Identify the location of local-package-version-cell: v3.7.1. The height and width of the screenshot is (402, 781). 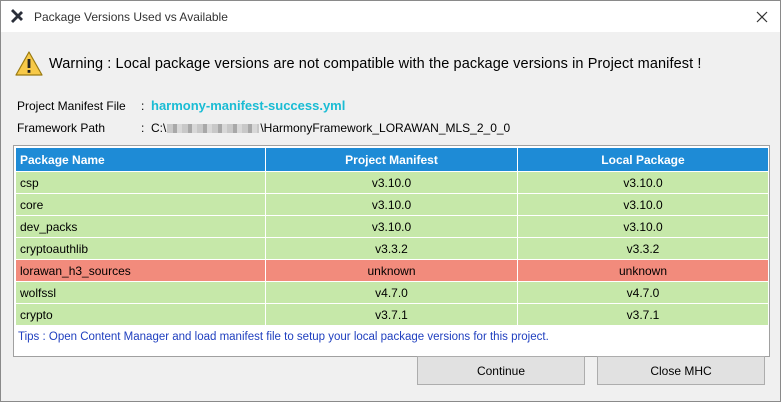
(643, 314).